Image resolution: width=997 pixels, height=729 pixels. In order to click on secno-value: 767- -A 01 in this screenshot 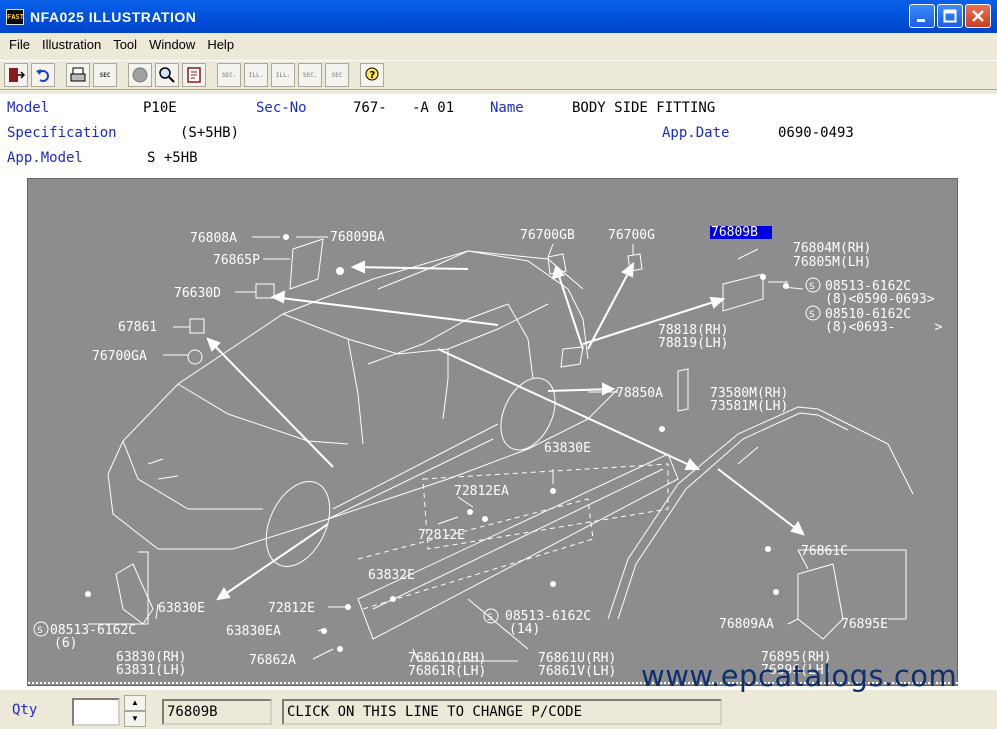, I will do `click(404, 108)`.